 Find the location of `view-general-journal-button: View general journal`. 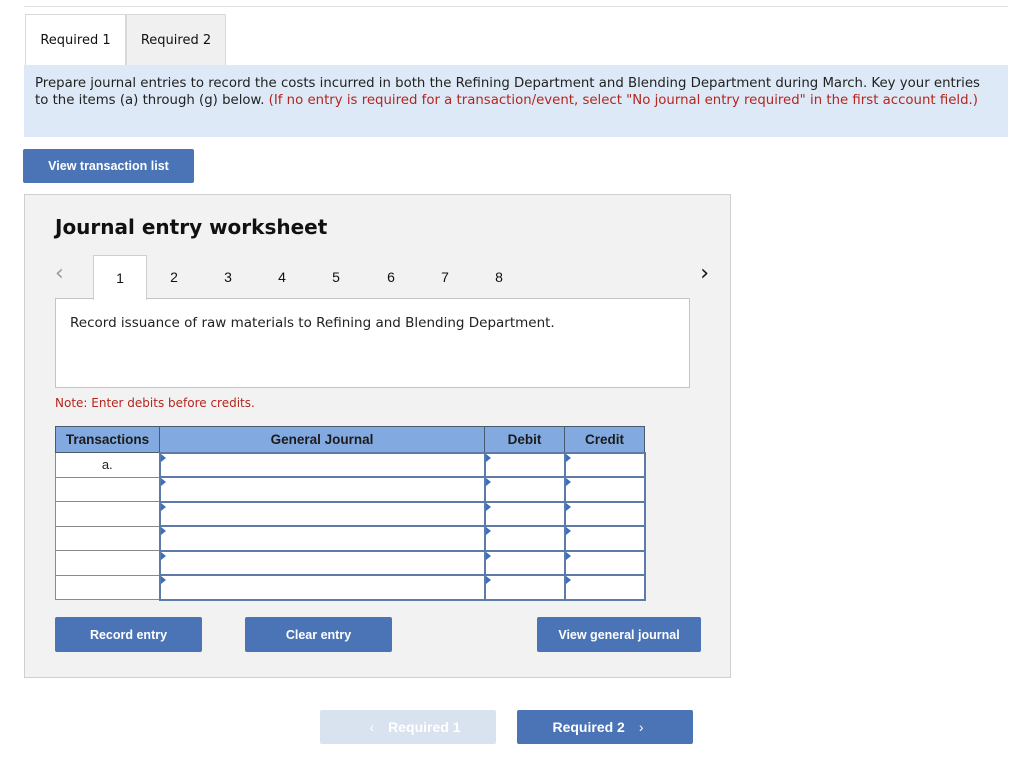

view-general-journal-button: View general journal is located at coordinates (619, 634).